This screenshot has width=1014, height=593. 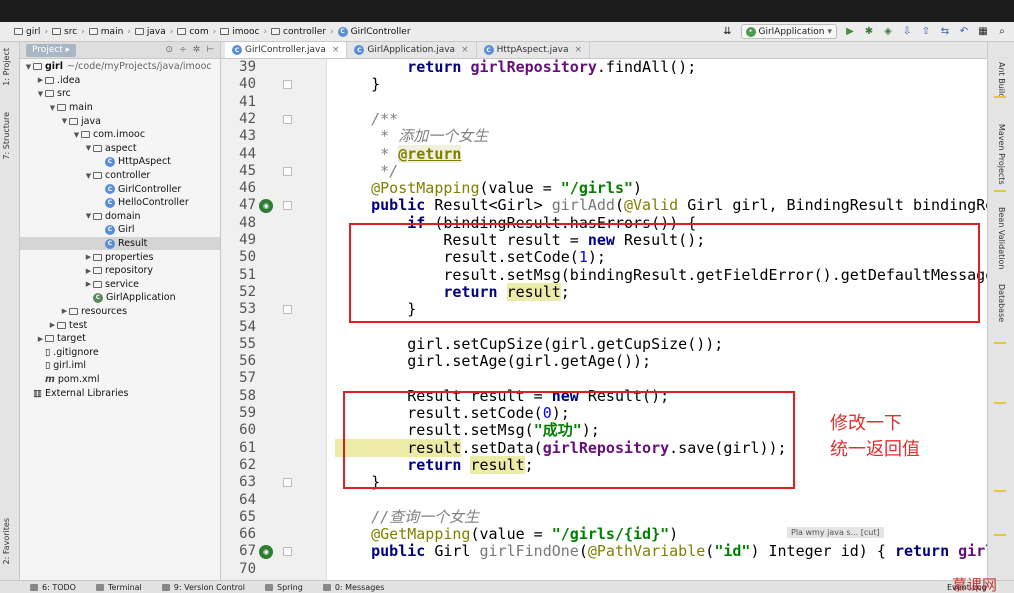 What do you see at coordinates (31, 32) in the screenshot?
I see `breadcrumb-item: girl ›` at bounding box center [31, 32].